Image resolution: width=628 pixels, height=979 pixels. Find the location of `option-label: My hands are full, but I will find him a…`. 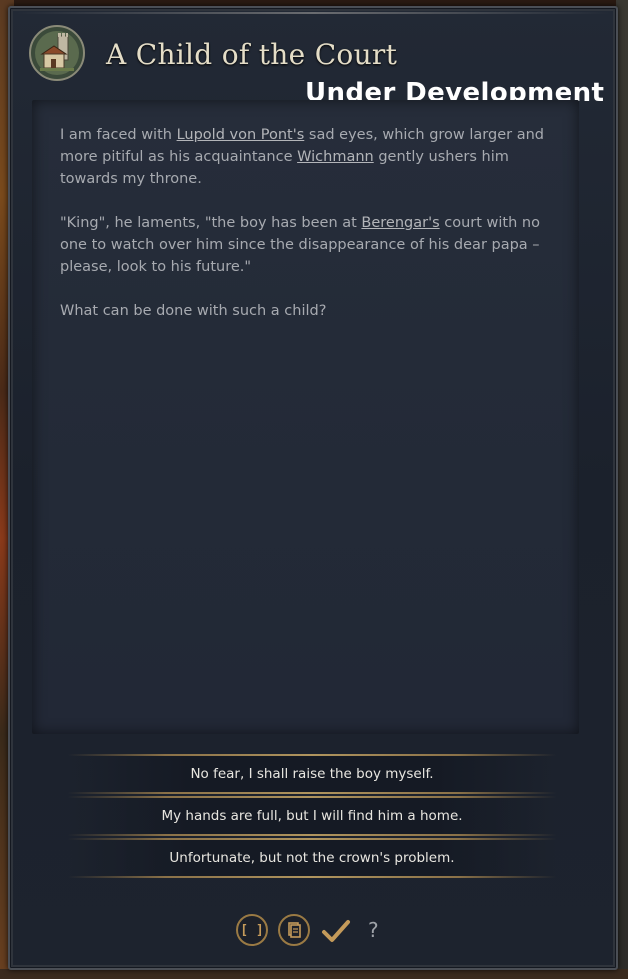

option-label: My hands are full, but I will find him a… is located at coordinates (312, 816).